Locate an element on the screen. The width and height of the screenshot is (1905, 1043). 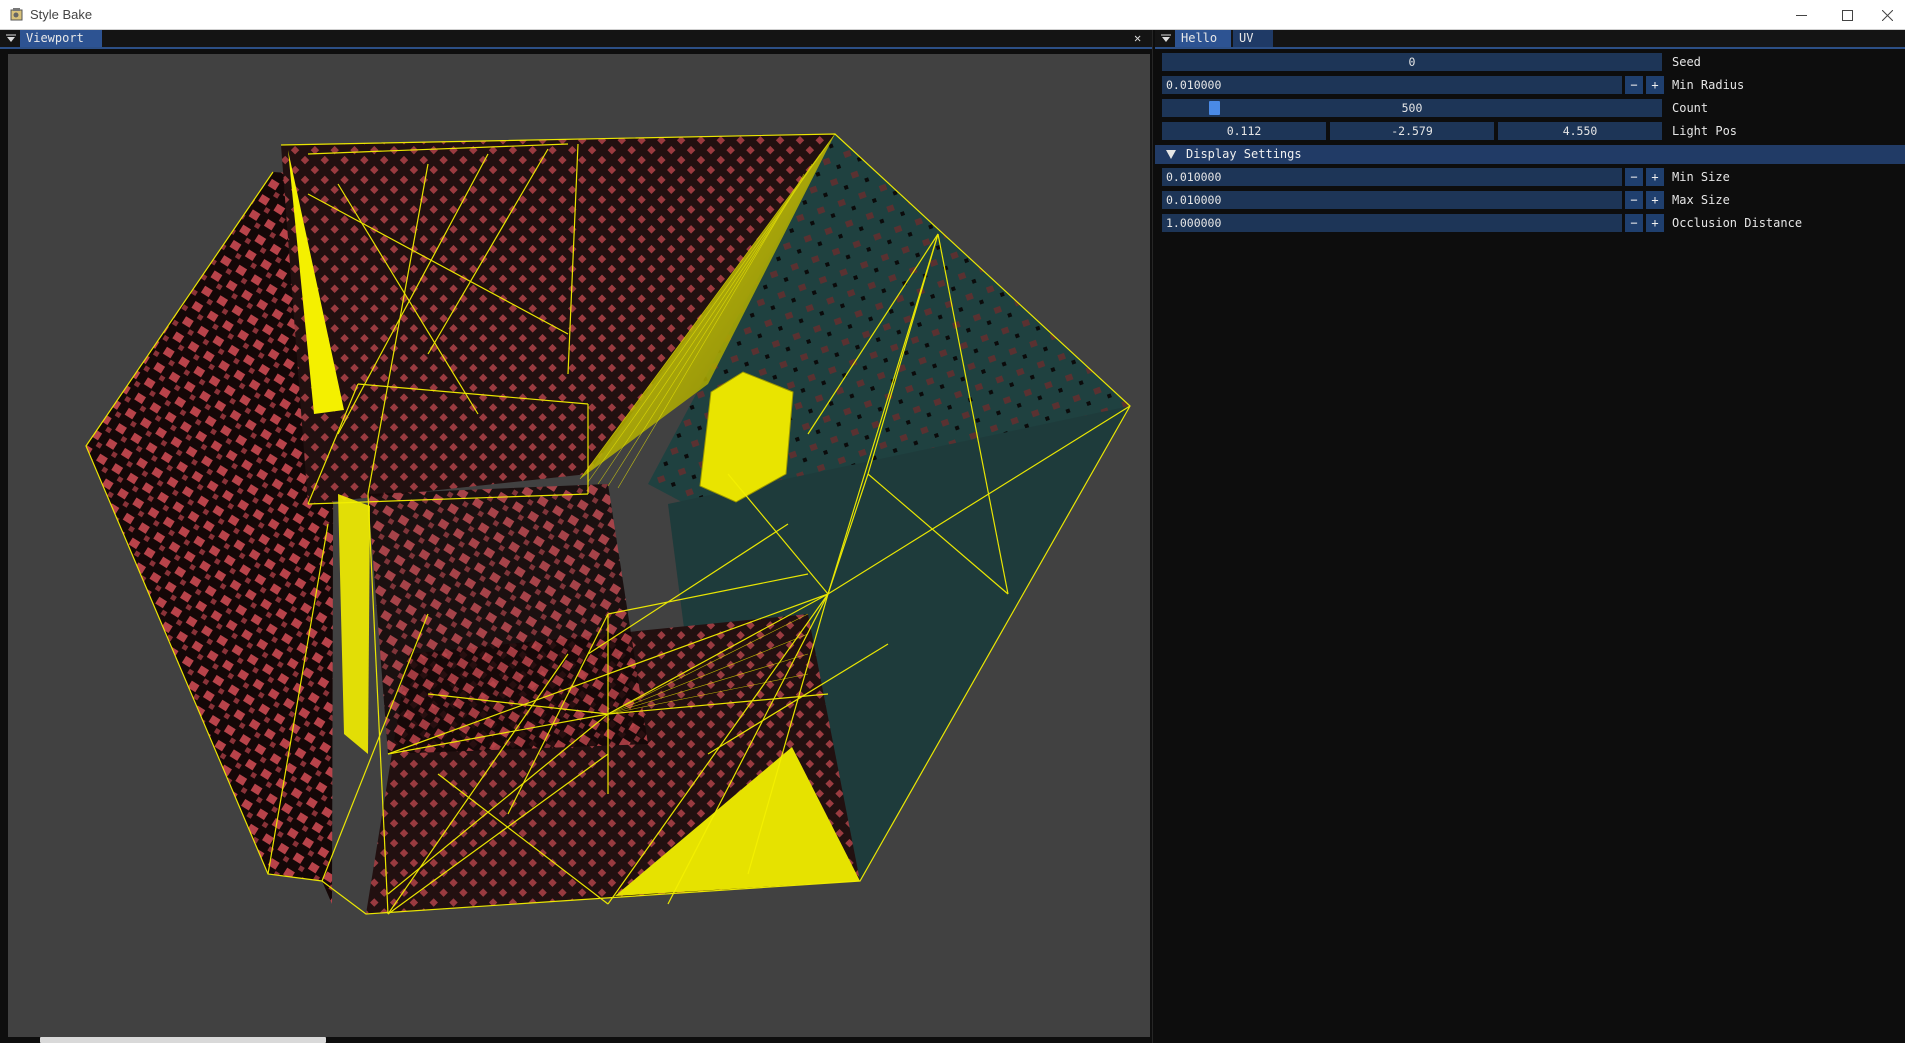
window-titlebar: Style Bake is located at coordinates (952, 15).